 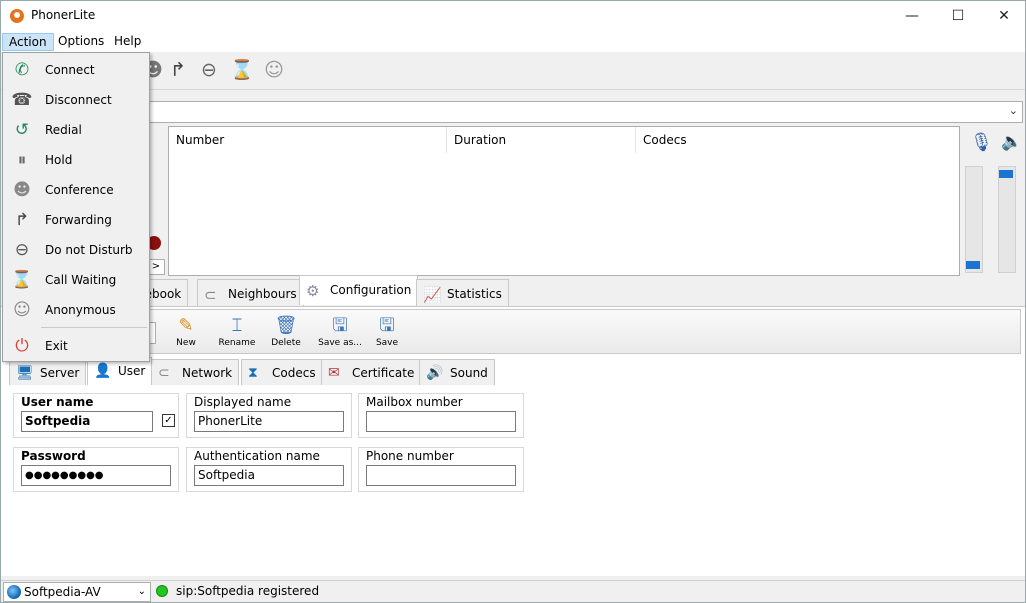 I want to click on column-codecs: Codecs, so click(x=797, y=140).